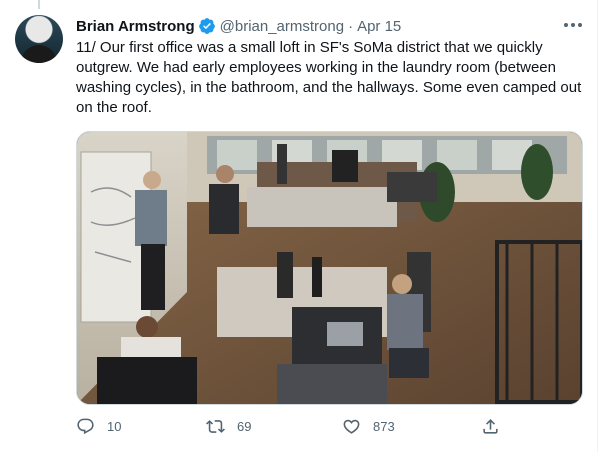 Image resolution: width=600 pixels, height=452 pixels. I want to click on author-handle: @brian_armstrong, so click(282, 26).